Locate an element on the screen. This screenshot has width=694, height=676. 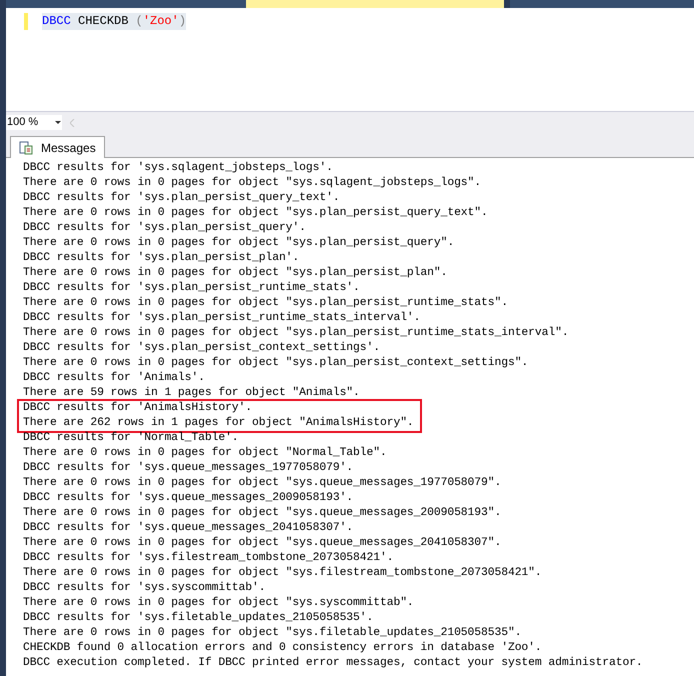
results-tab: Messages is located at coordinates (57, 147).